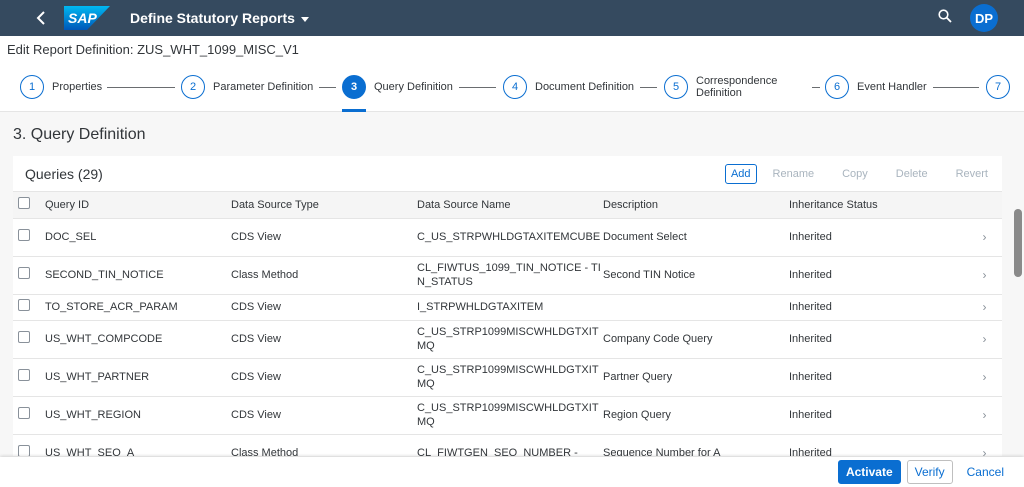 This screenshot has height=487, width=1024. I want to click on cell-description, so click(696, 307).